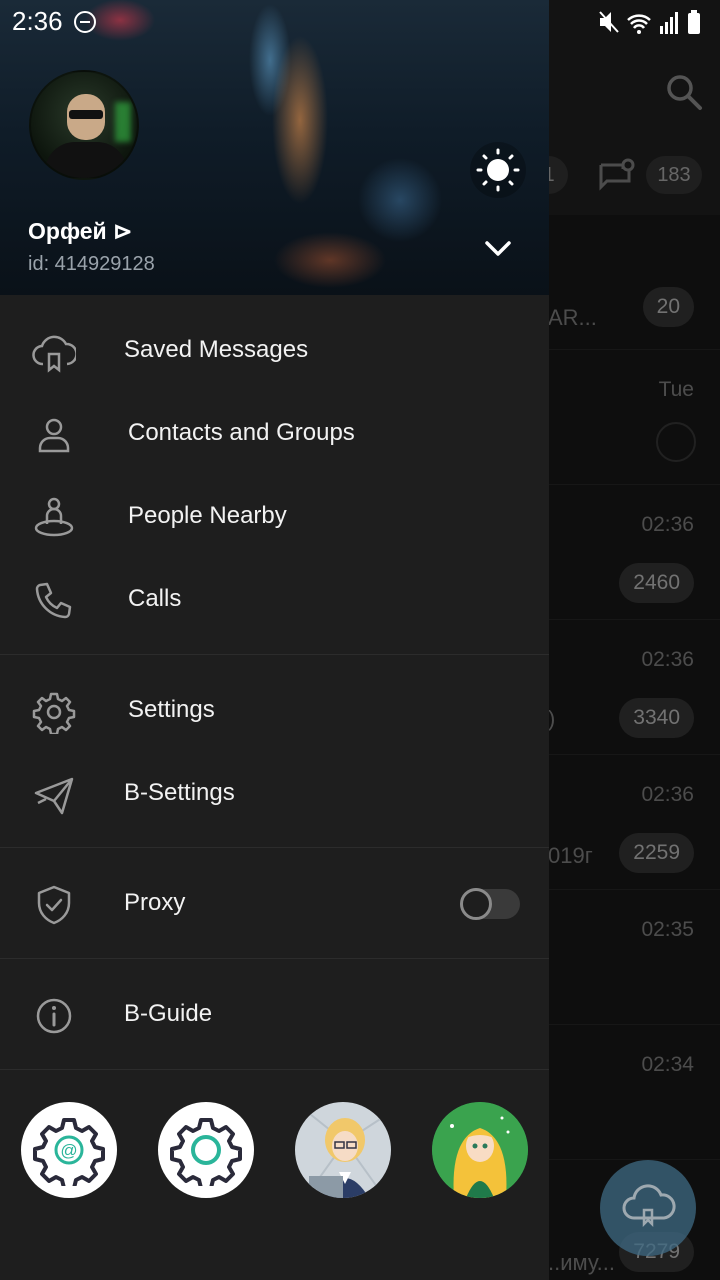  Describe the element at coordinates (490, 904) in the screenshot. I see `proxy-toggle` at that location.